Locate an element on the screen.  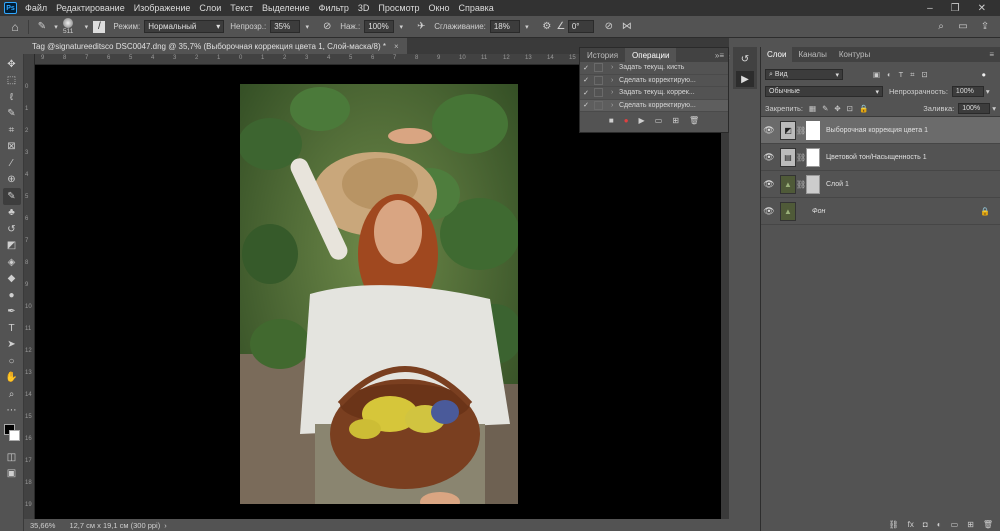
lock-artboard-icon: ⊡ is located at coordinates (850, 108).